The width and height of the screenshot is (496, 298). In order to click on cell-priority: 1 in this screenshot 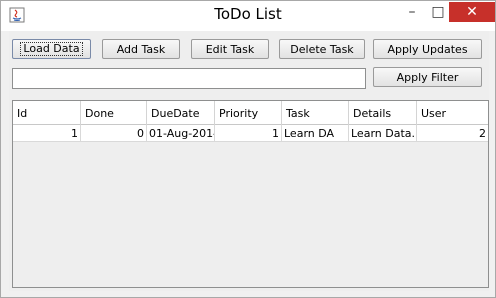, I will do `click(248, 133)`.